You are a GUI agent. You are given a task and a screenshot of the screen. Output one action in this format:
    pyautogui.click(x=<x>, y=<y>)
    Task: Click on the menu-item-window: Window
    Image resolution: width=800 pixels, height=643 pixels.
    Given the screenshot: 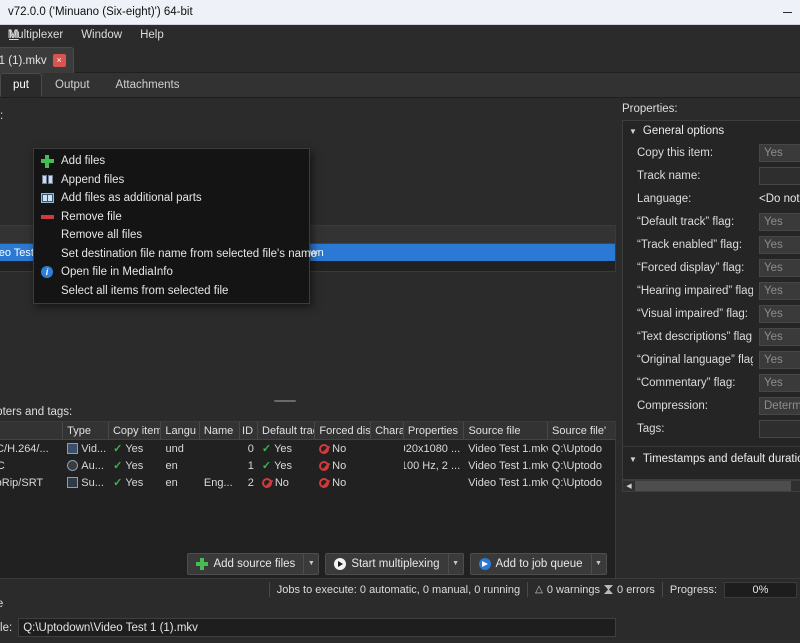 What is the action you would take?
    pyautogui.click(x=101, y=35)
    